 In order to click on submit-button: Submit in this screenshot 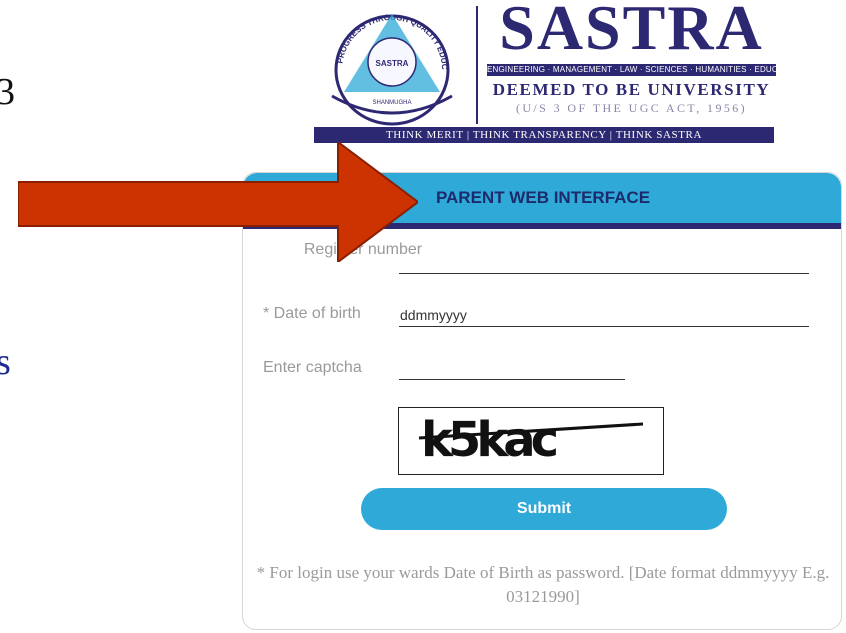, I will do `click(544, 509)`.